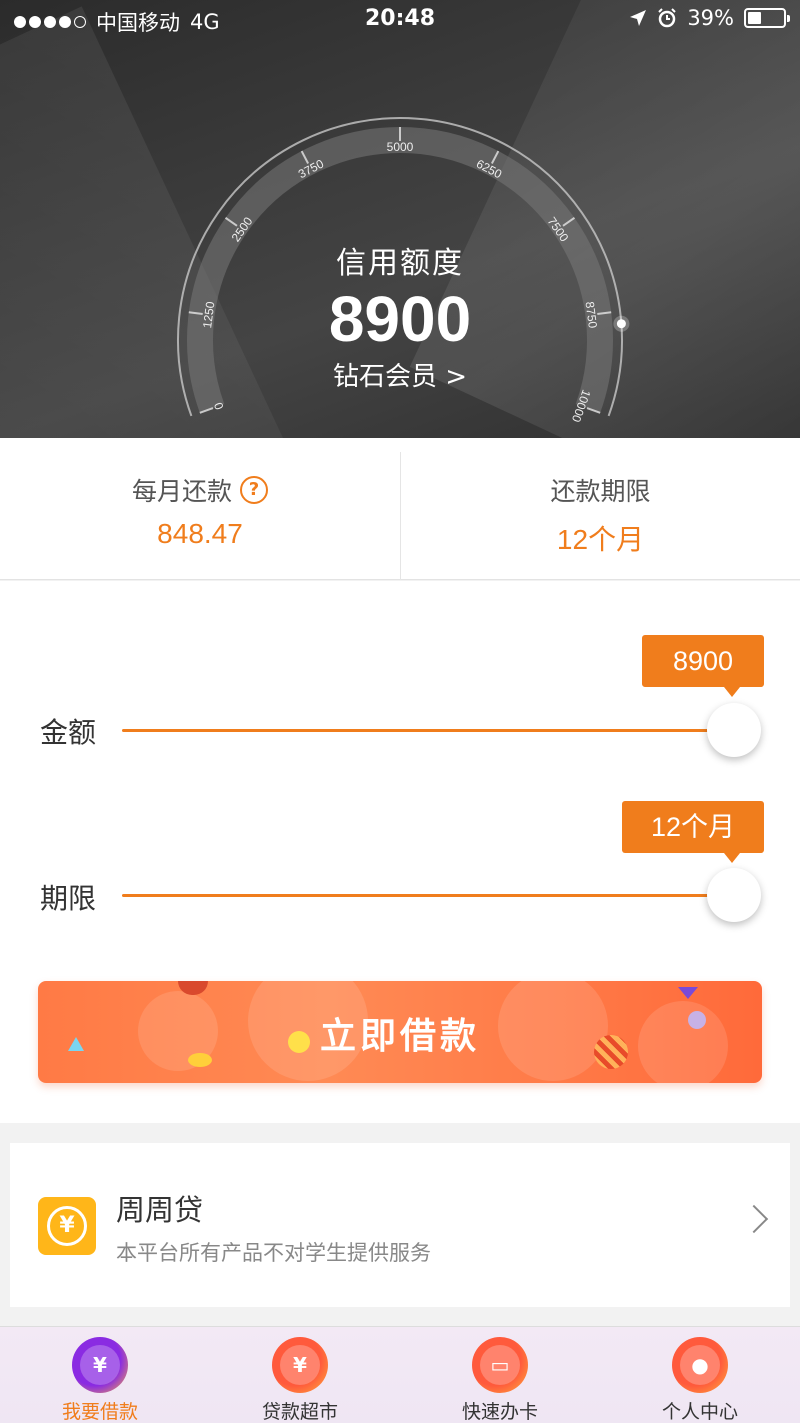 This screenshot has height=1423, width=800. I want to click on term-tooltip: 12个月, so click(693, 832).